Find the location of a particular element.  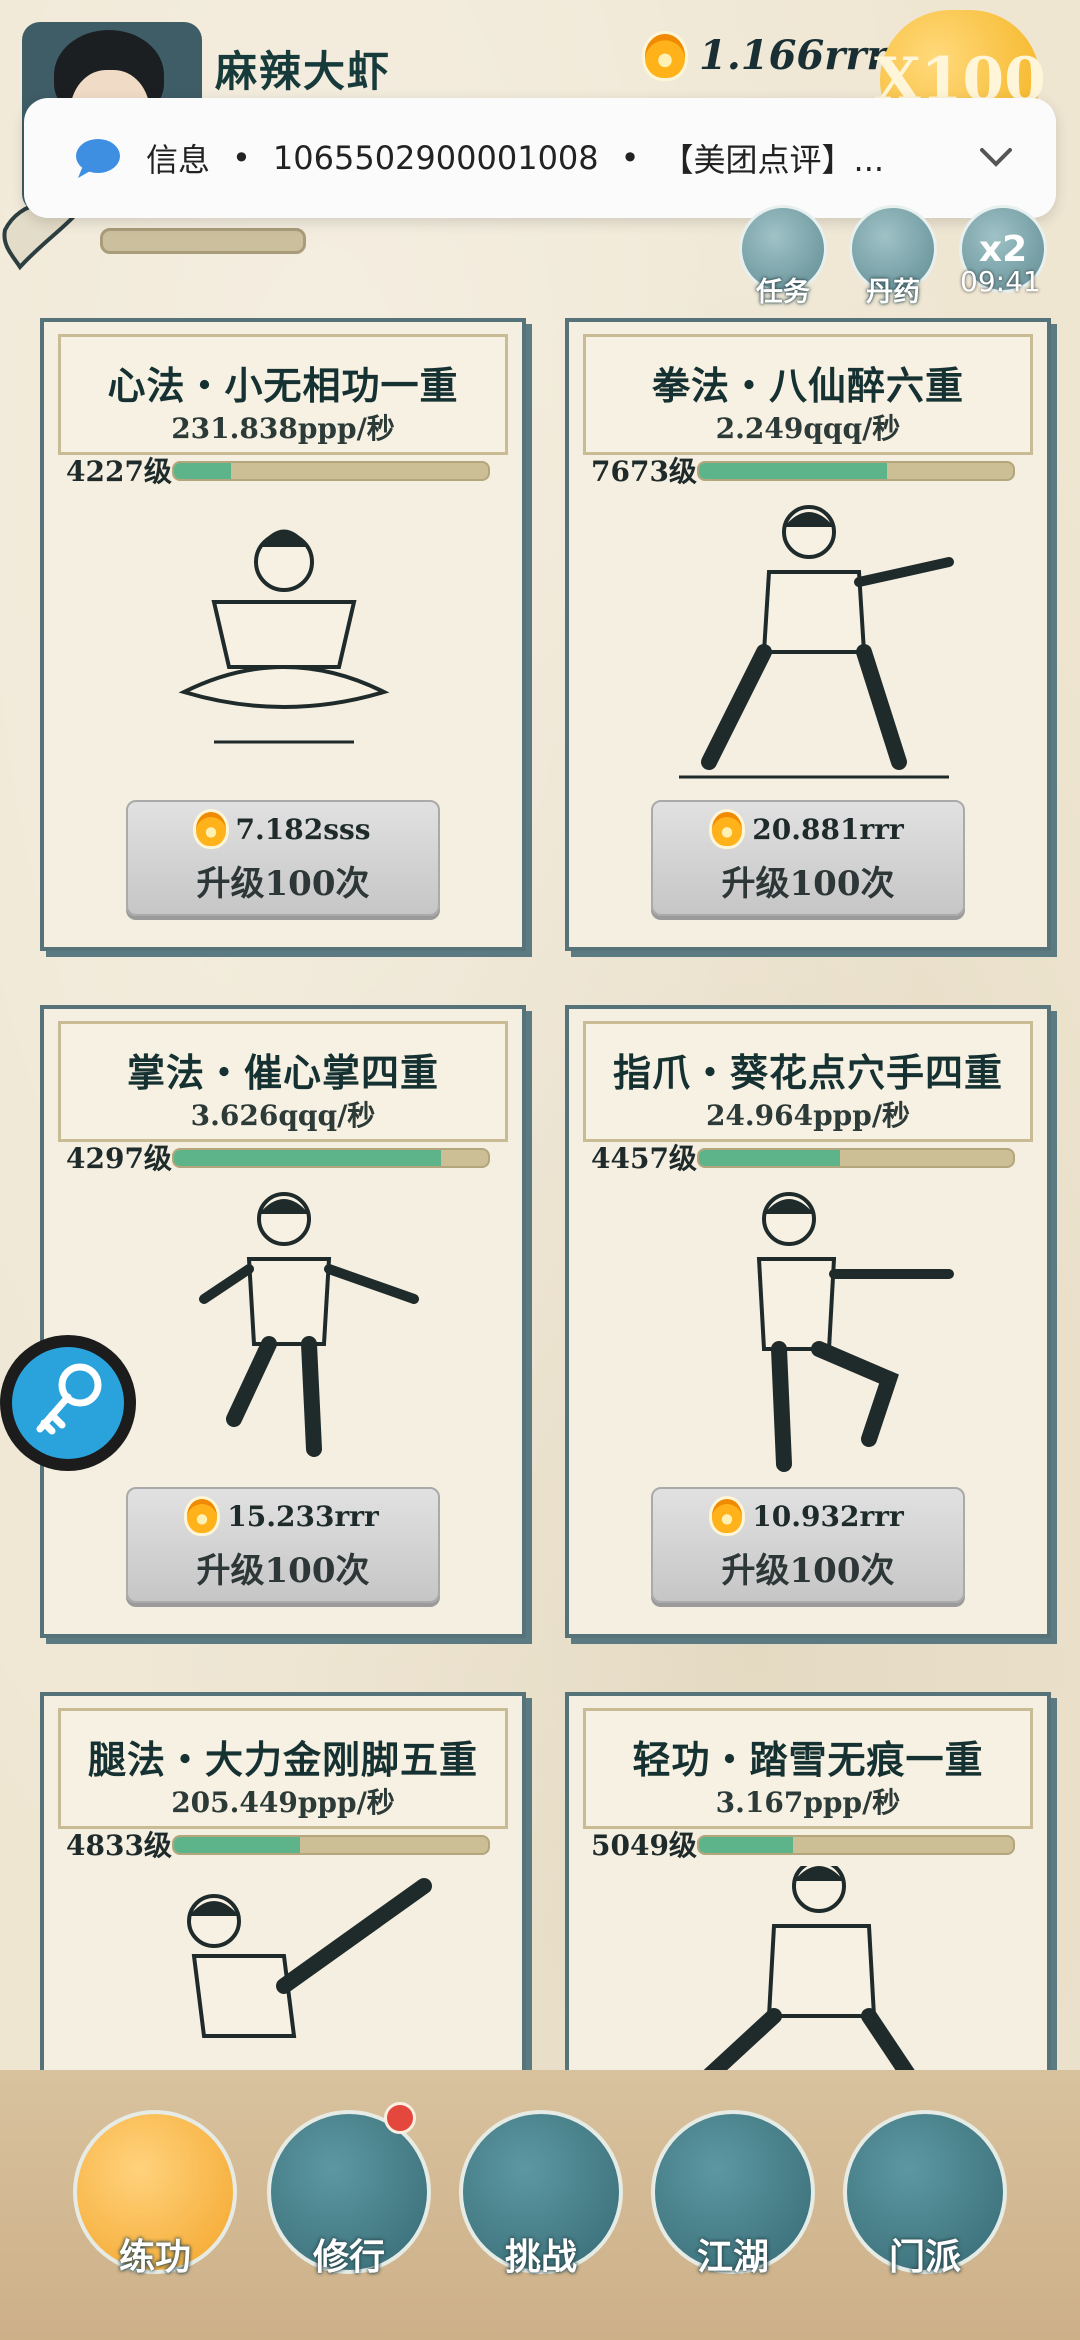

meditating-figure-illustration is located at coordinates (284, 636).